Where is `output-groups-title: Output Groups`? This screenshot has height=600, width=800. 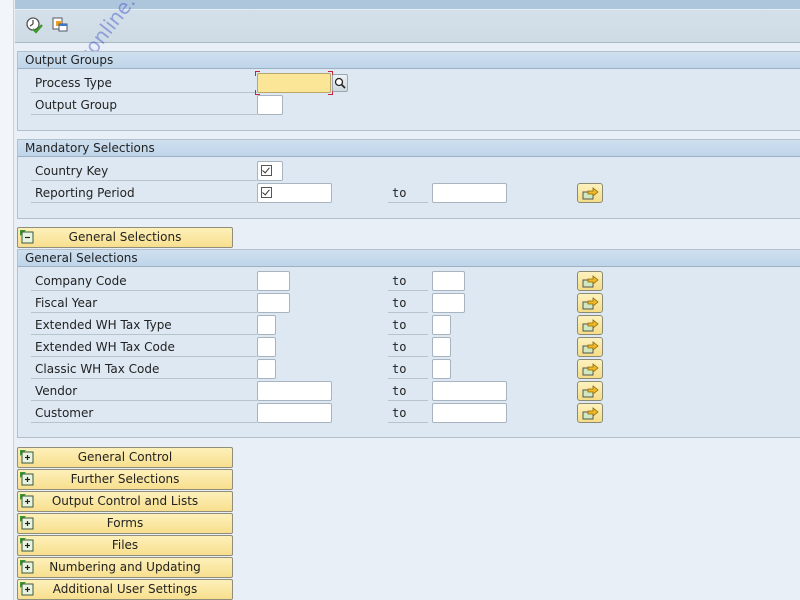
output-groups-title: Output Groups is located at coordinates (409, 60).